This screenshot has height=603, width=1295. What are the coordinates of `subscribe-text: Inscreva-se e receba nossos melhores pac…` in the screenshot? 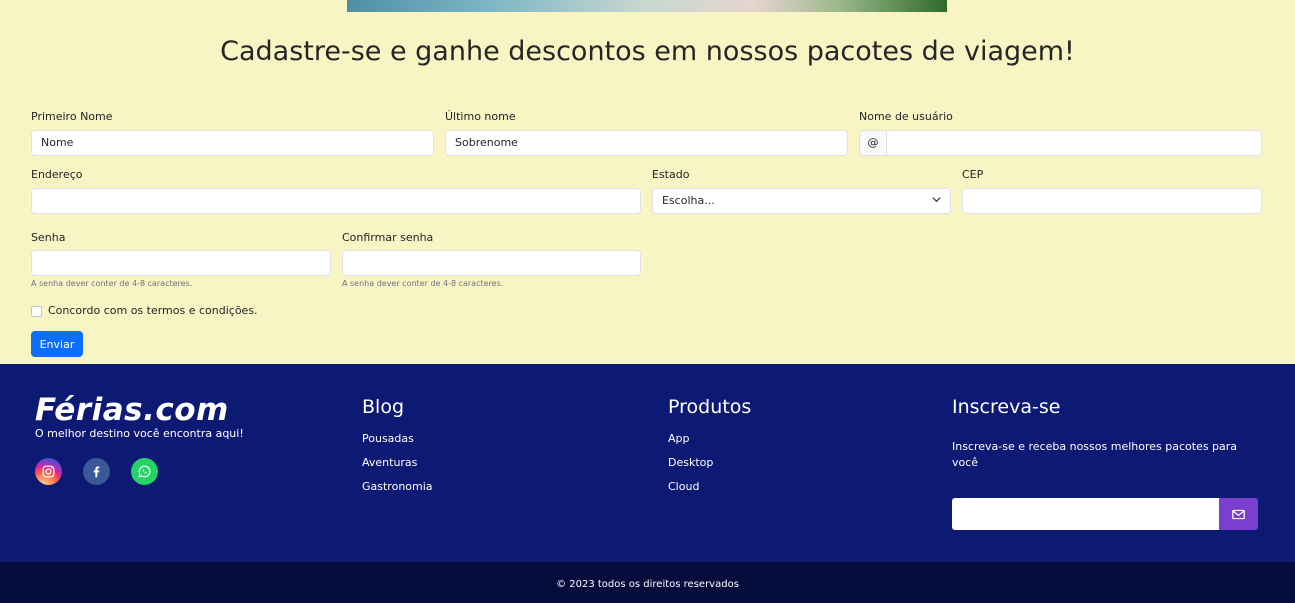 It's located at (1095, 454).